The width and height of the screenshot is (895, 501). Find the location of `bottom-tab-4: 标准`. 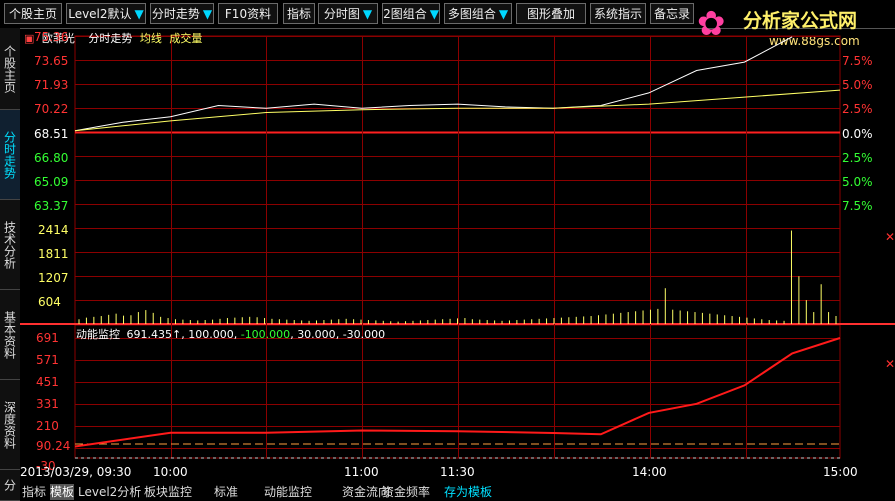

bottom-tab-4: 标准 is located at coordinates (226, 492).